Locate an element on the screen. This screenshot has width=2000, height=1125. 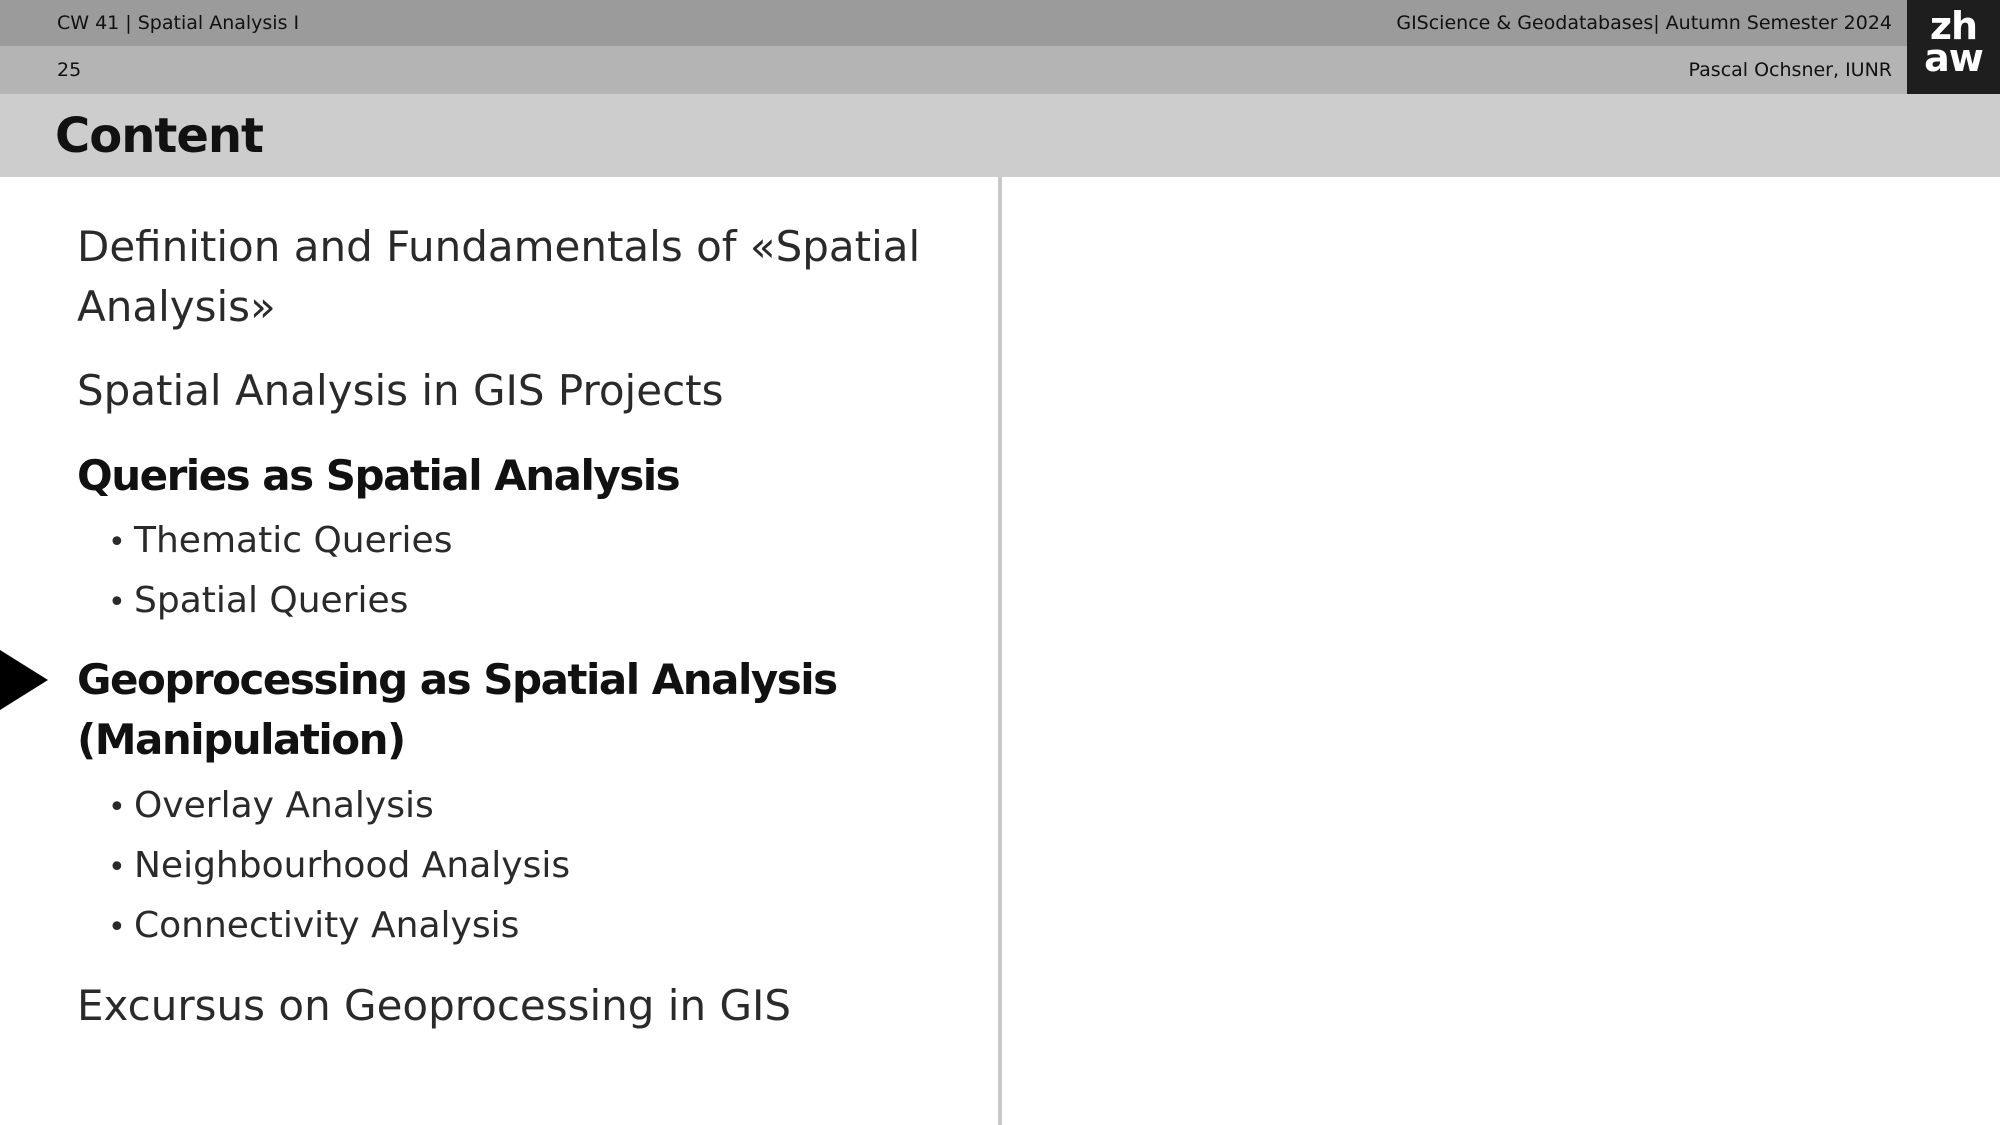
title-bar is located at coordinates (1000, 135).